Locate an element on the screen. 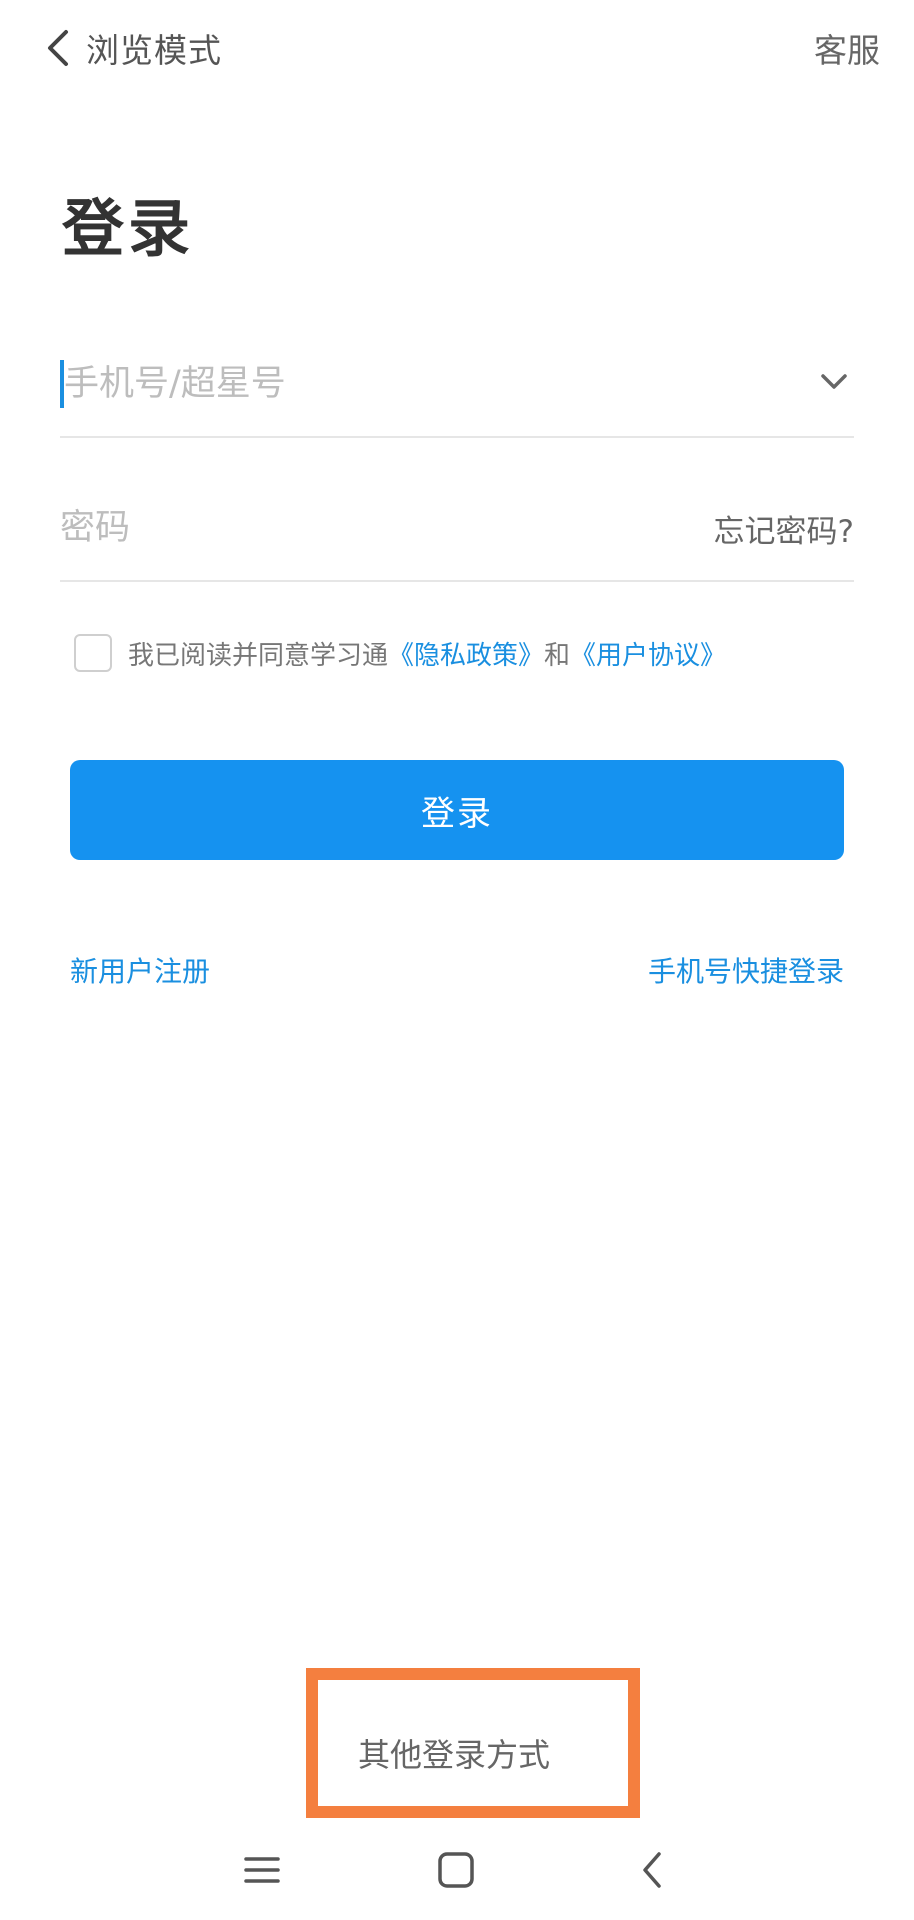 Image resolution: width=914 pixels, height=1920 pixels. phone-input is located at coordinates (404, 384).